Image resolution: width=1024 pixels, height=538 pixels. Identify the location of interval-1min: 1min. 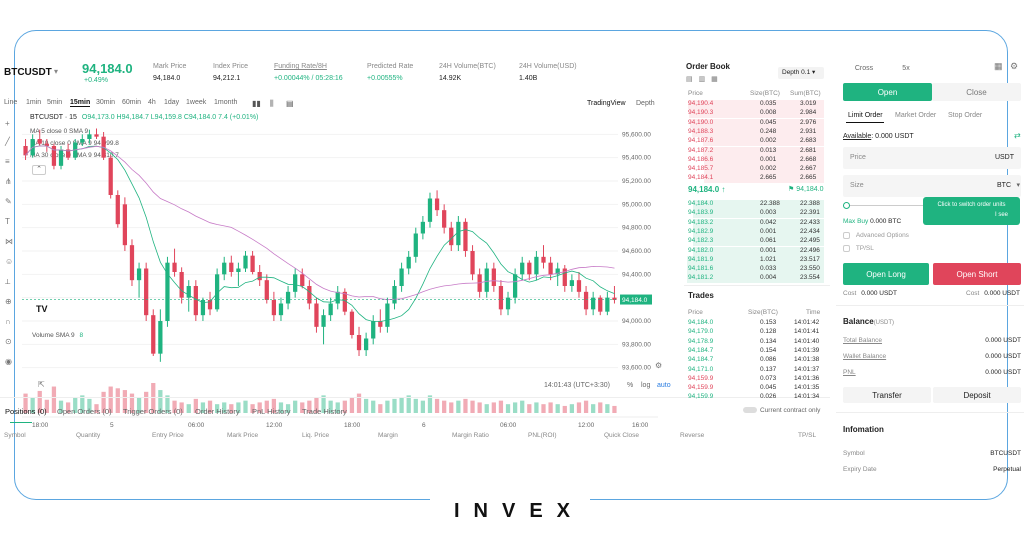
(33, 102).